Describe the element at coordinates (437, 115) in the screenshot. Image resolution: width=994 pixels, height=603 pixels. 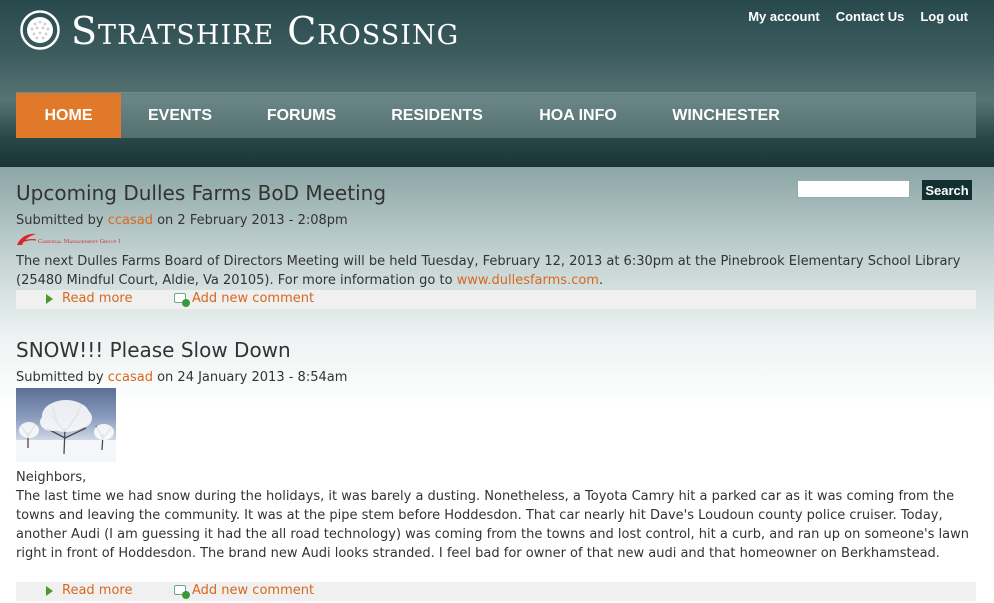
I see `nav-item-residents: RESIDENTS` at that location.